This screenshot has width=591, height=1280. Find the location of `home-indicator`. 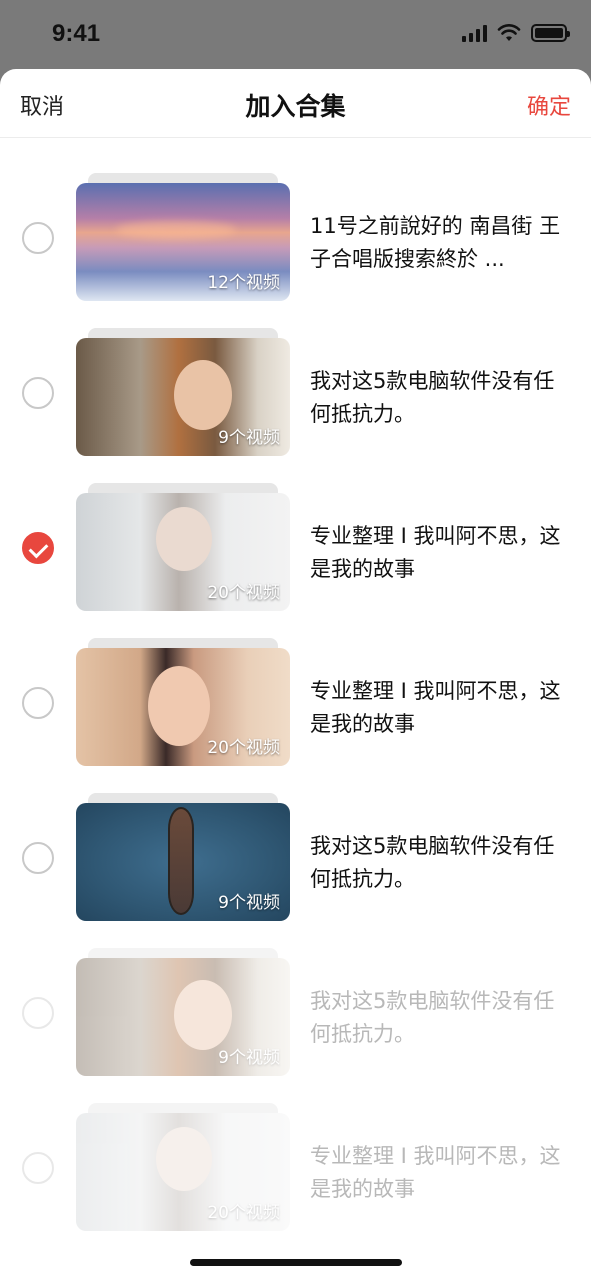

home-indicator is located at coordinates (296, 1262).